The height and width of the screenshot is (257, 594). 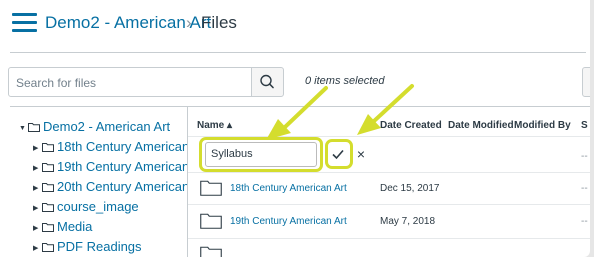 I want to click on toolbar-divider, so click(x=300, y=106).